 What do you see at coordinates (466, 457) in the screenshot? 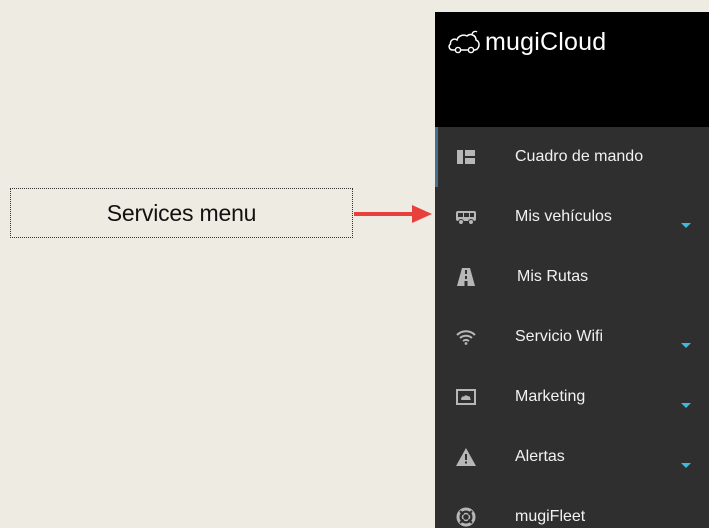
I see `warning-icon` at bounding box center [466, 457].